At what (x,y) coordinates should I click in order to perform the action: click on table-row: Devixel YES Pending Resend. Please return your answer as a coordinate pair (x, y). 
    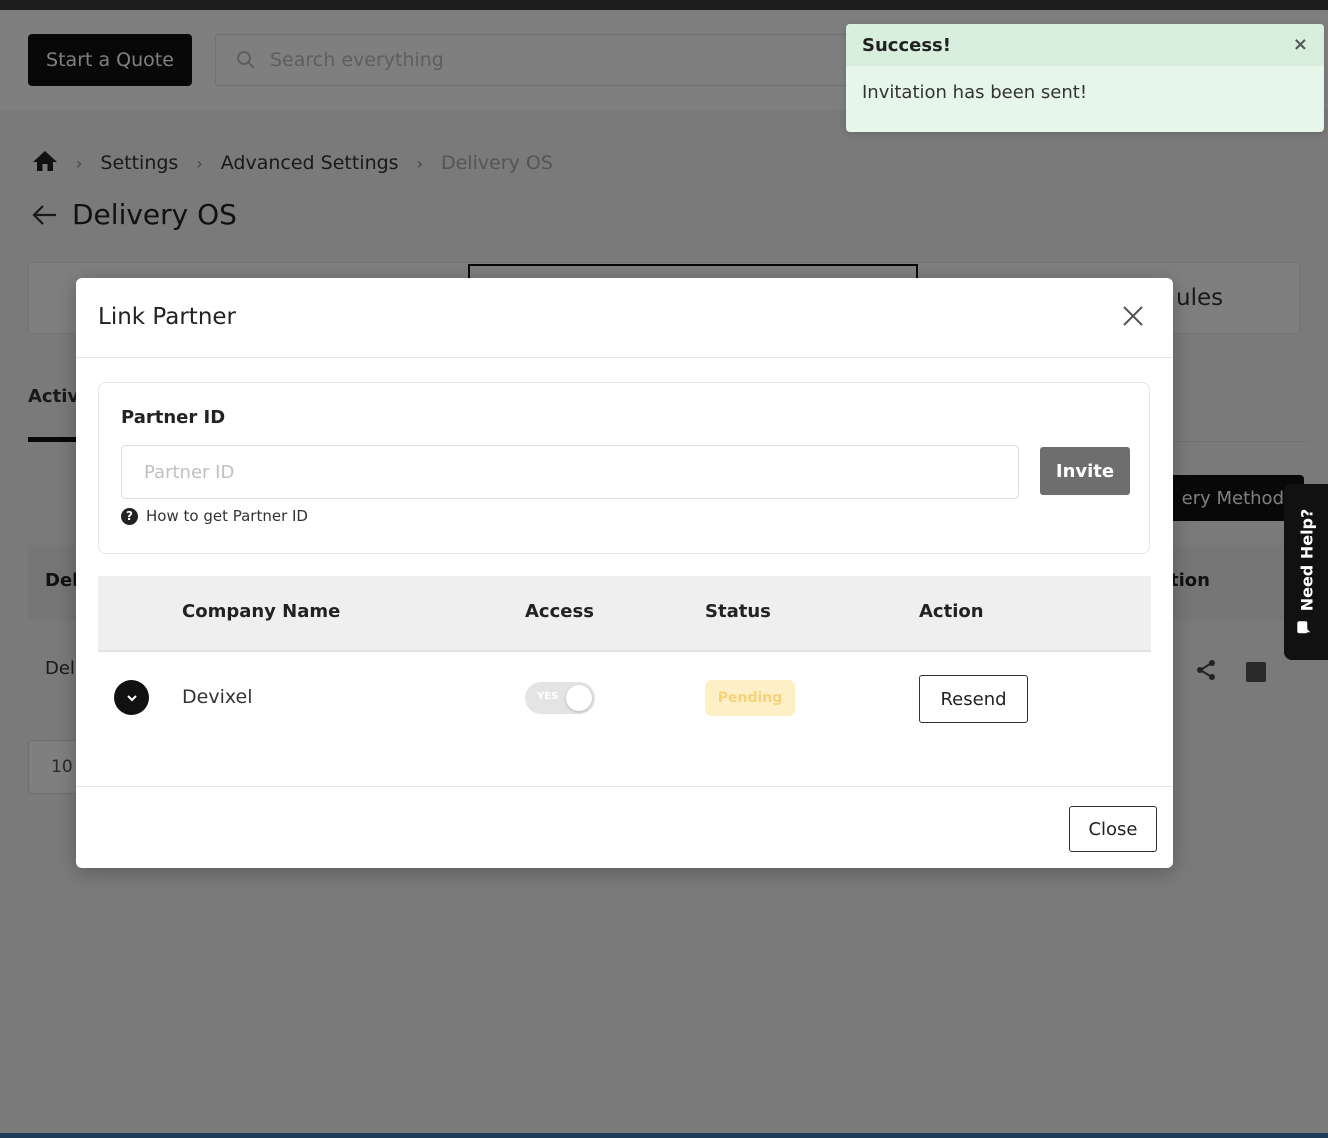
    Looking at the image, I should click on (624, 698).